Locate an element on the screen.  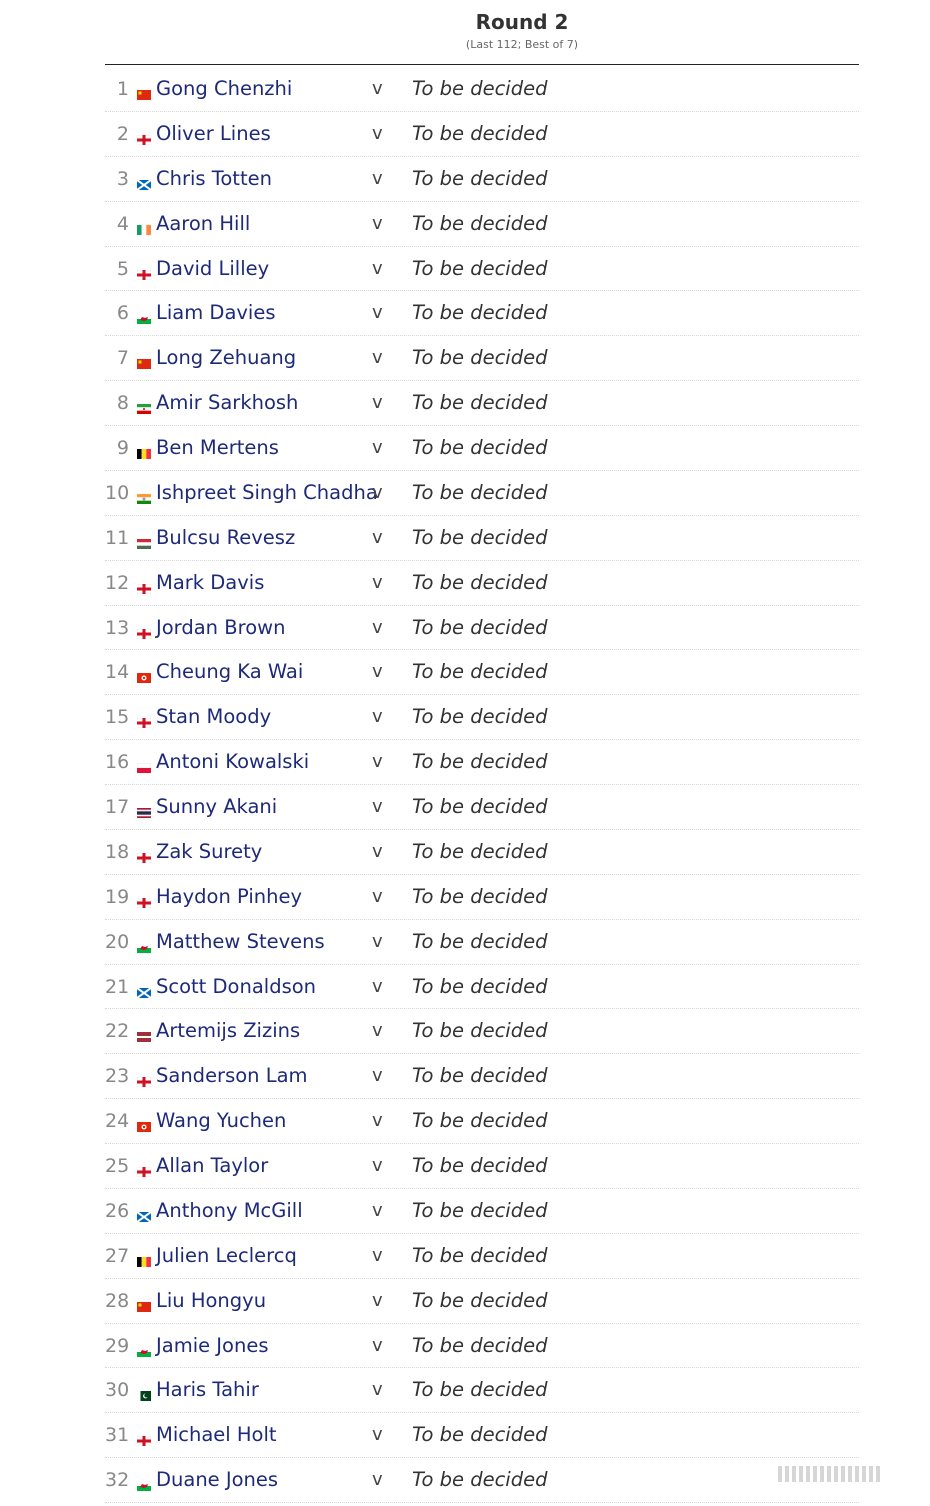
match-number: 5 is located at coordinates (122, 268).